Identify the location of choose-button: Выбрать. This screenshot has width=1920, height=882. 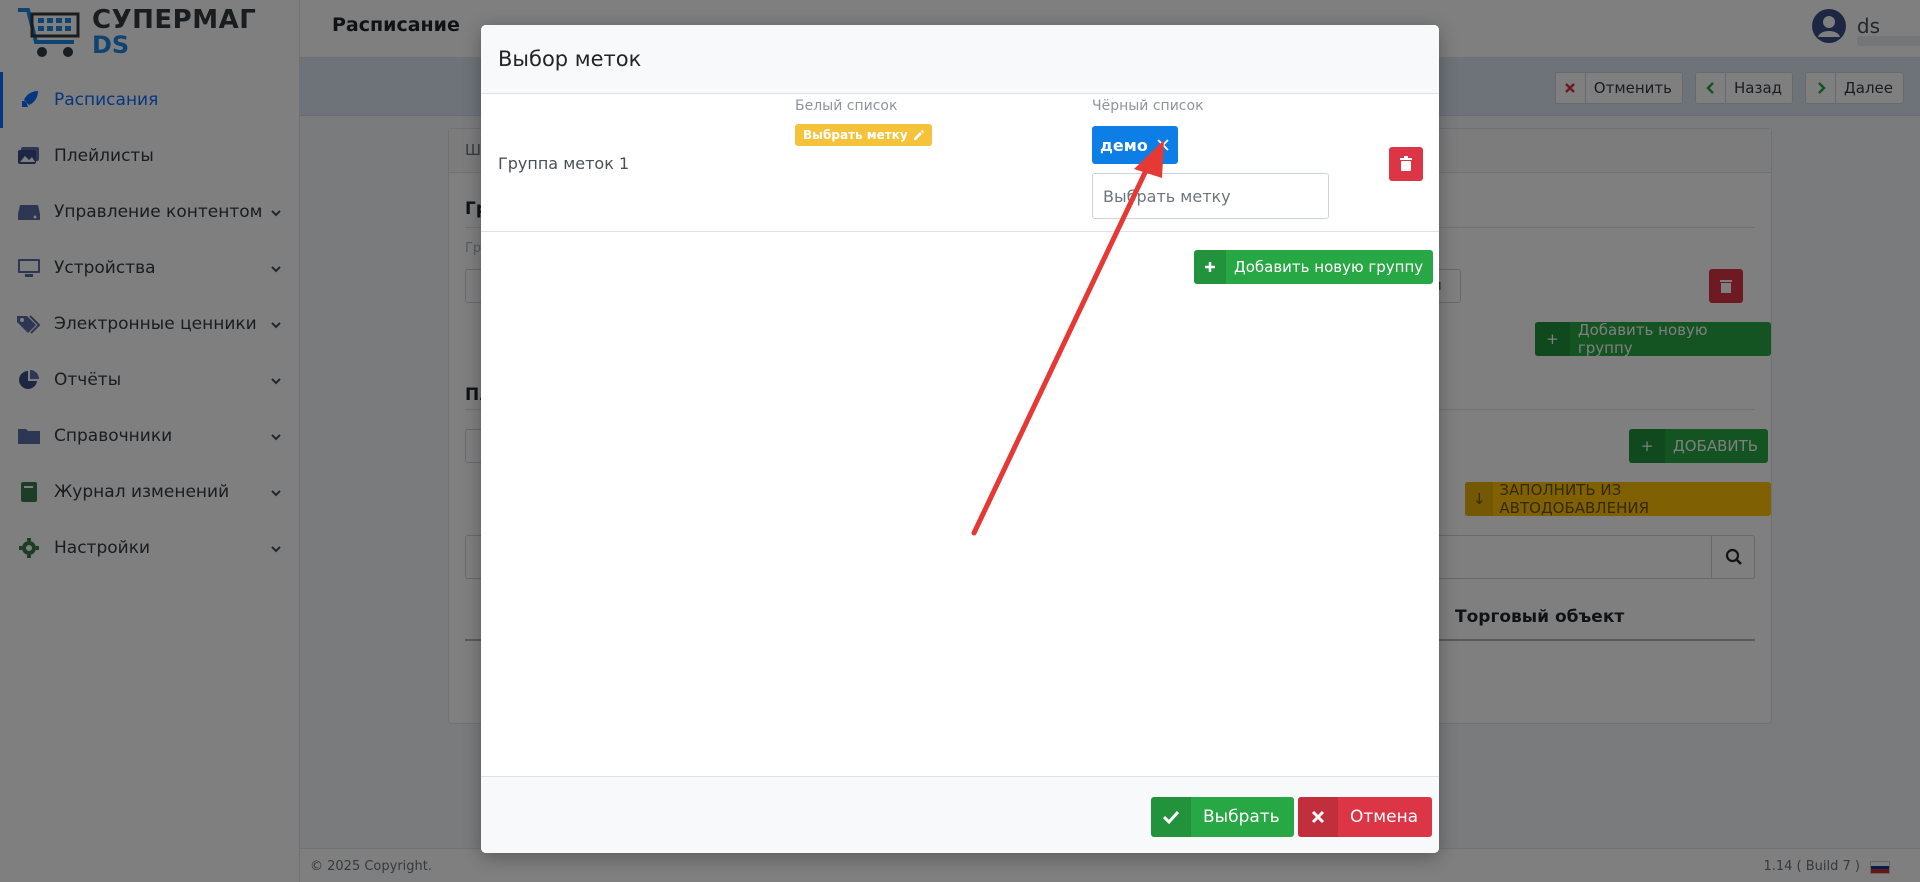
(1222, 817).